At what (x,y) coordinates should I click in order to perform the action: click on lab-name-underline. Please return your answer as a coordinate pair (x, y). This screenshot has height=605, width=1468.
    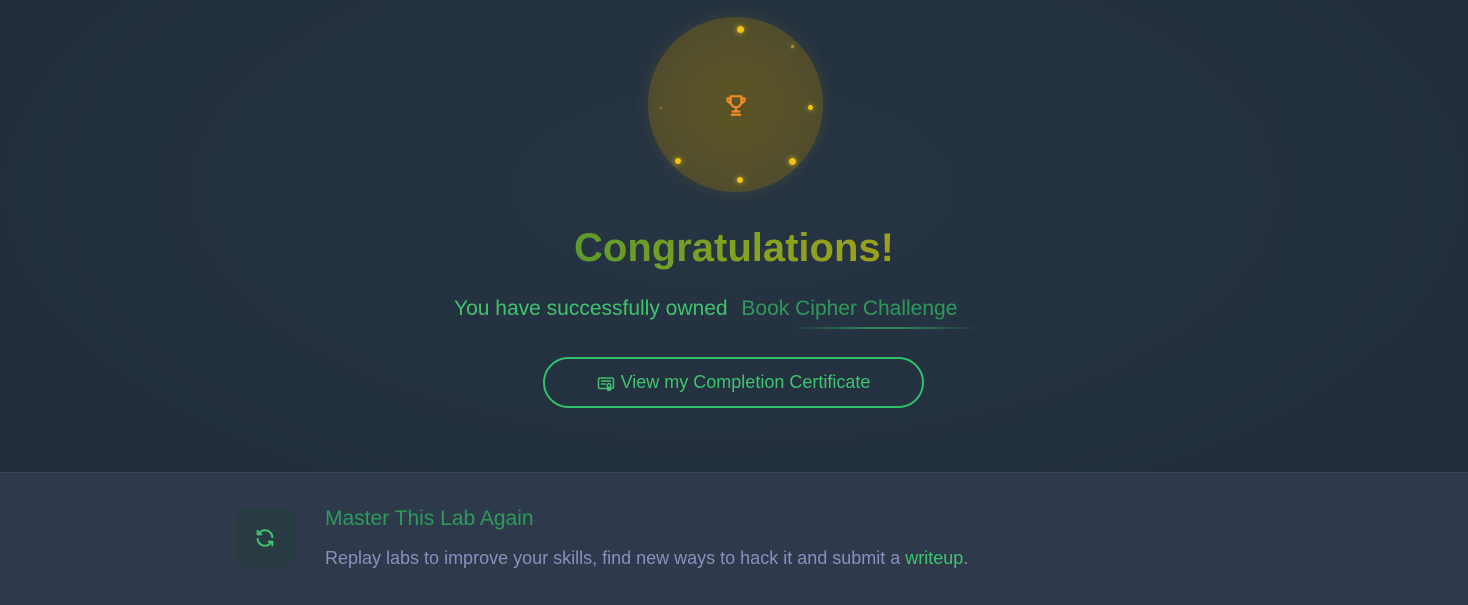
    Looking at the image, I should click on (885, 328).